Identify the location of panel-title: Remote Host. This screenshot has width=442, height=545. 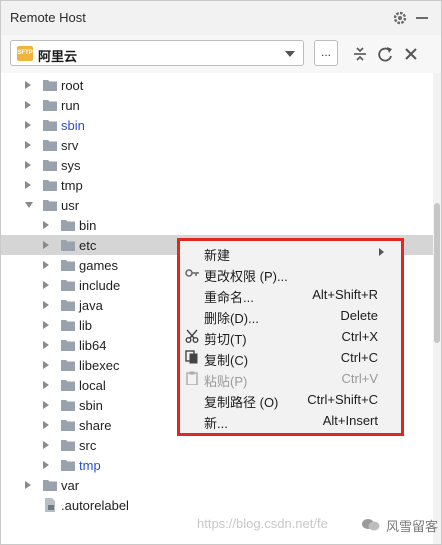
(48, 17).